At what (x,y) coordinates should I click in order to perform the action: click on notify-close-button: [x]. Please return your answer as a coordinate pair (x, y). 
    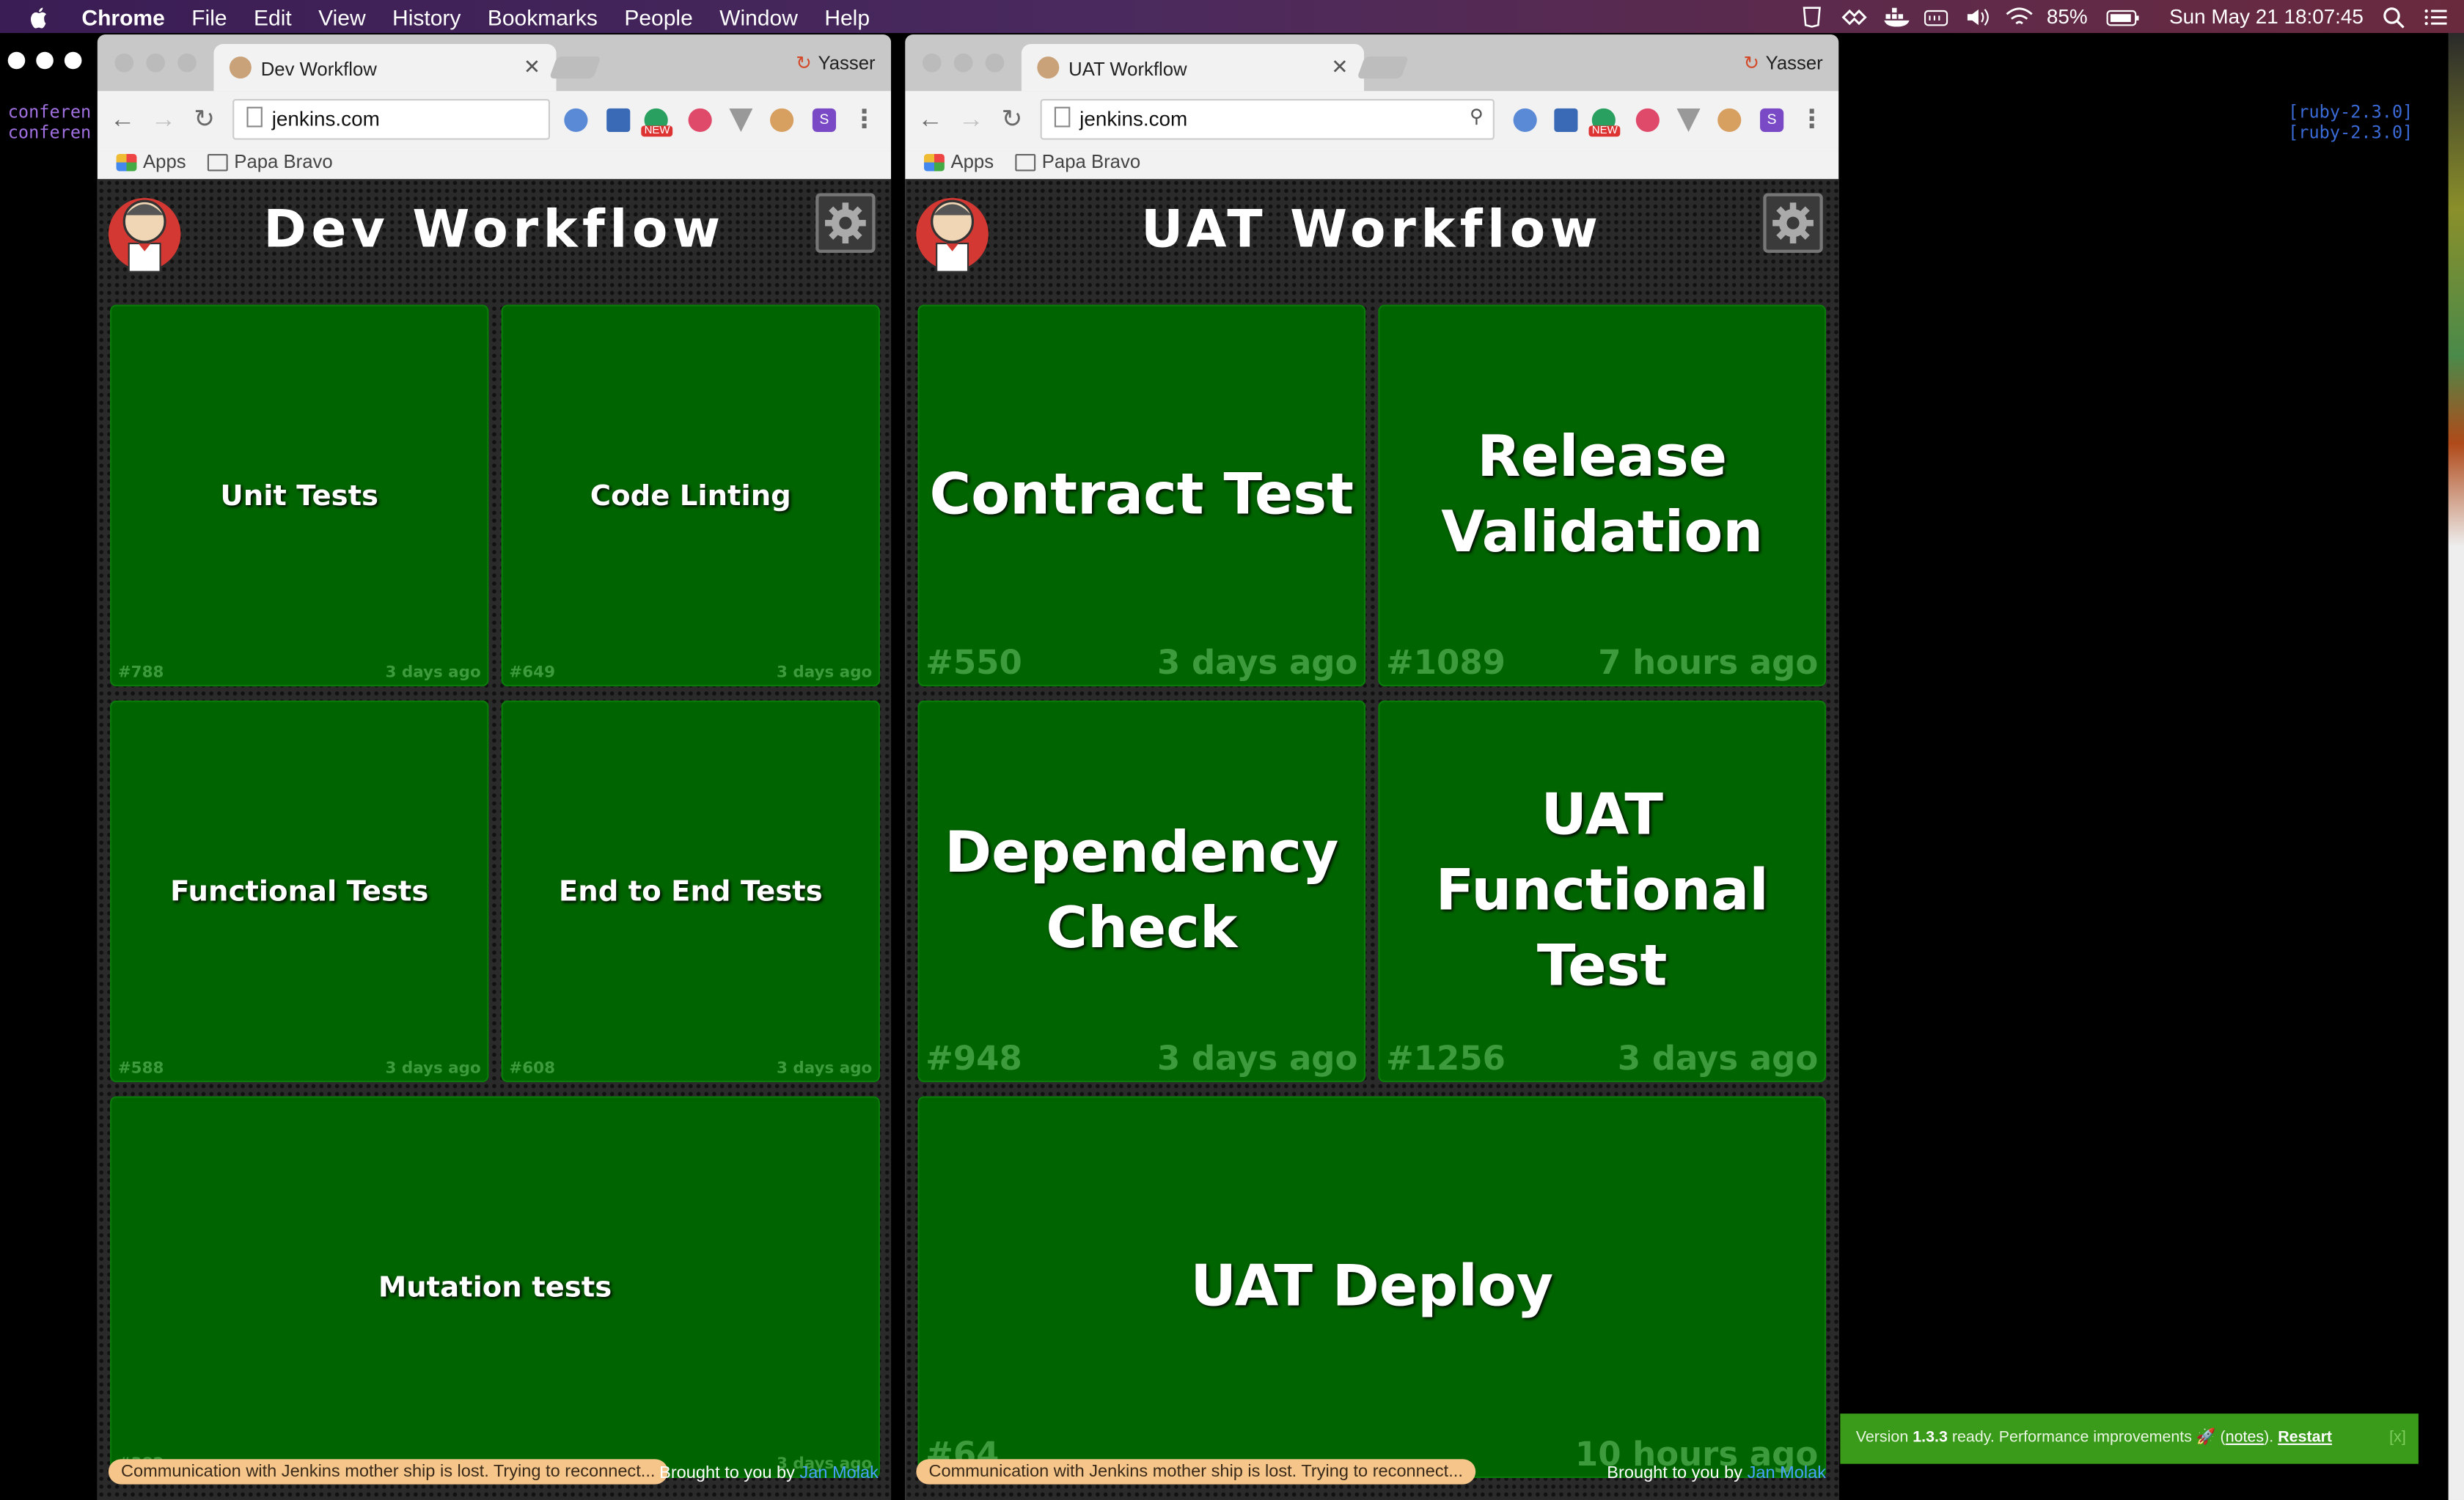
    Looking at the image, I should click on (2397, 1438).